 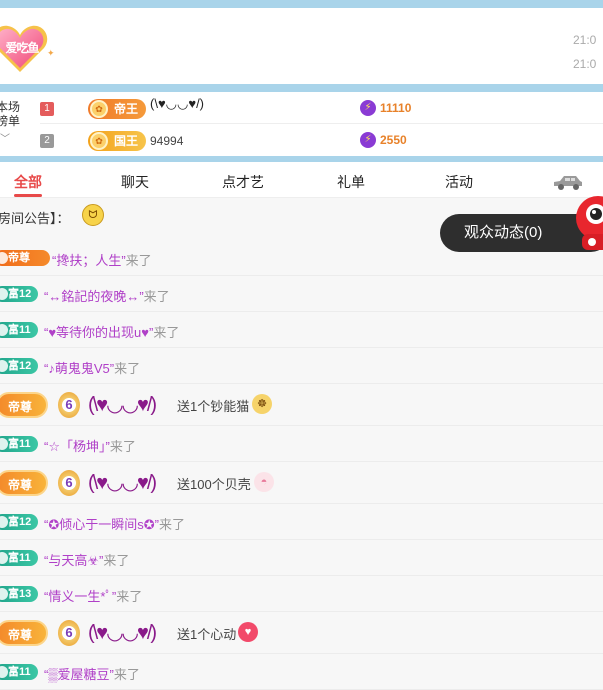 What do you see at coordinates (102, 260) in the screenshot?
I see `enter-message: “搀扶；人生”来了` at bounding box center [102, 260].